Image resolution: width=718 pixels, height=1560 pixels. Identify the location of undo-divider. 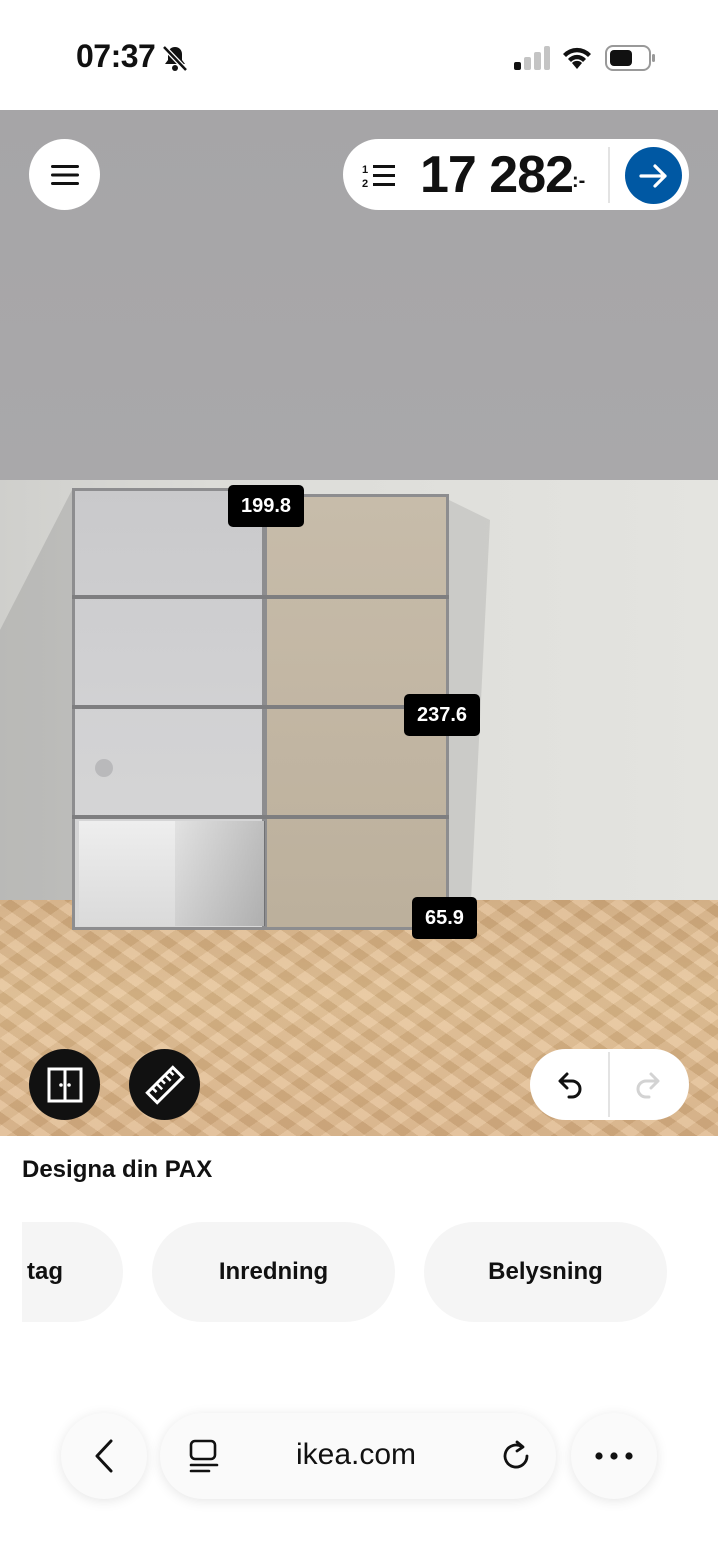
(609, 1084).